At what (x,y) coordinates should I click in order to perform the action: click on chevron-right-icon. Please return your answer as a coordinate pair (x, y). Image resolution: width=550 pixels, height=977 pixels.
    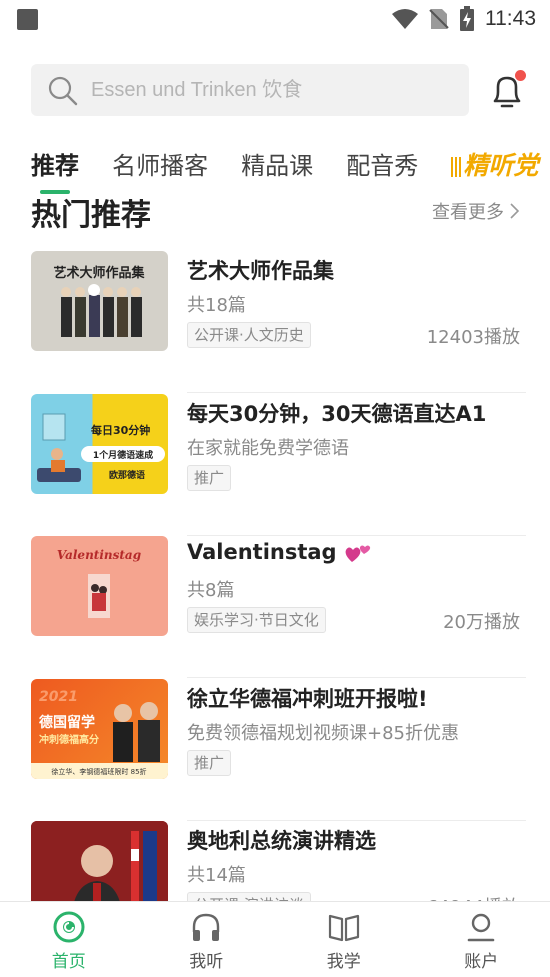
    Looking at the image, I should click on (515, 211).